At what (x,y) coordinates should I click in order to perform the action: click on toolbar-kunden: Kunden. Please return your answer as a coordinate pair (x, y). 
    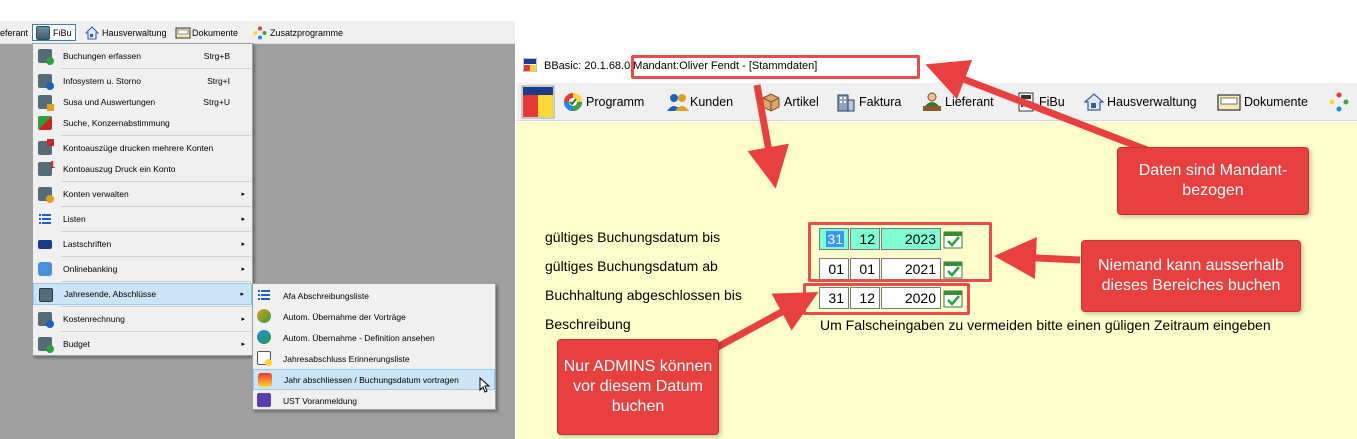
    Looking at the image, I should click on (700, 102).